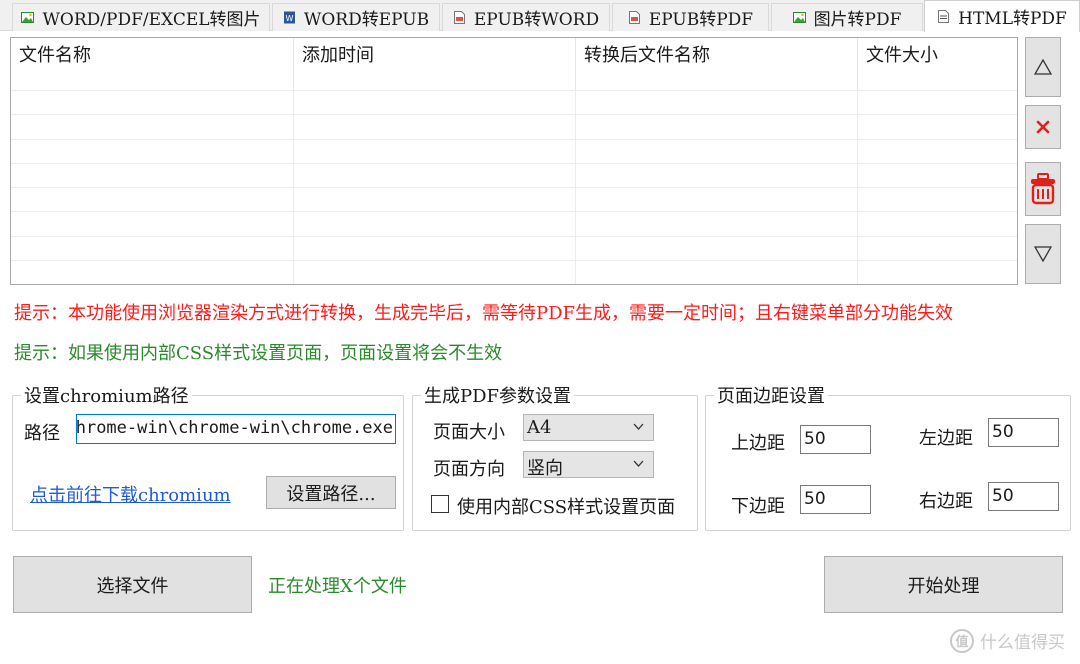  What do you see at coordinates (539, 427) in the screenshot?
I see `page-size-value: A4` at bounding box center [539, 427].